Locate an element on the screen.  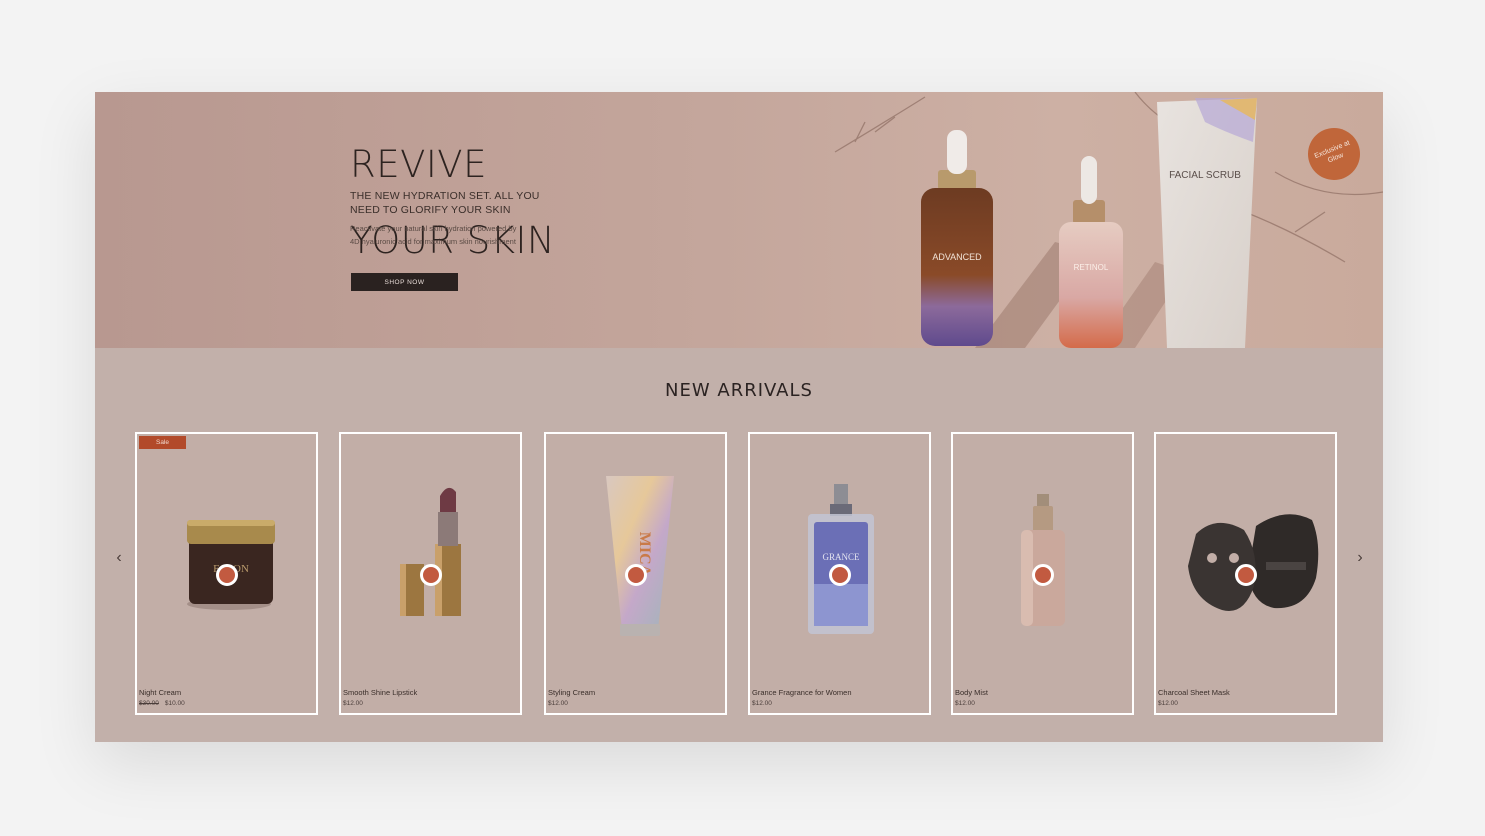
product-card-sheet-mask: Charcoal Sheet Mask $12.00 is located at coordinates (1245, 573).